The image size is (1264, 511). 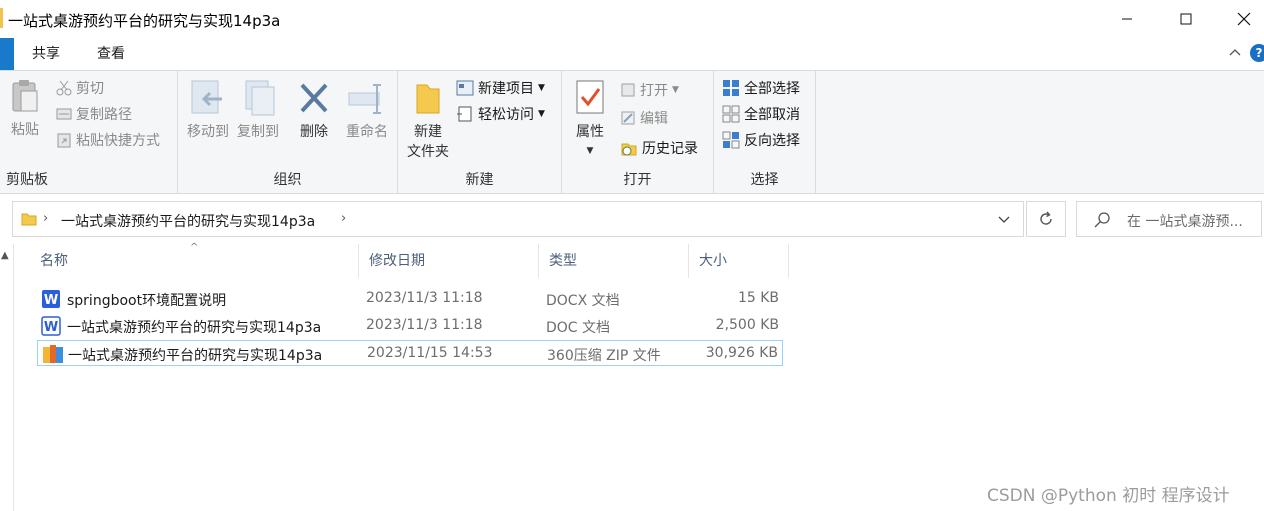 I want to click on minimize-button, so click(x=1127, y=19).